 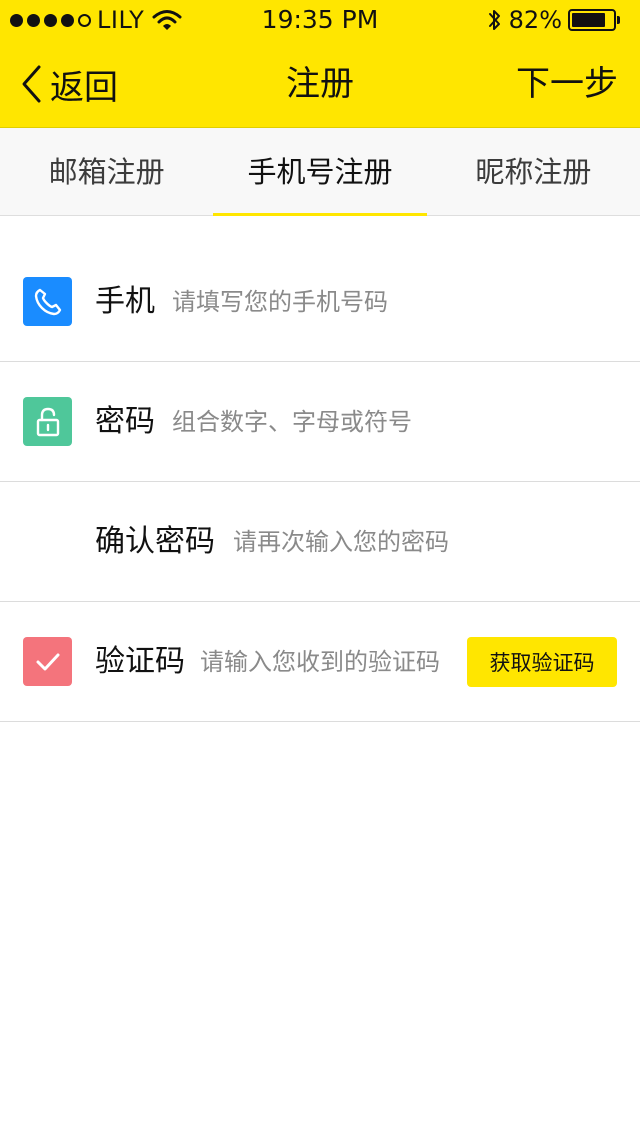 I want to click on phone-icon, so click(x=47, y=301).